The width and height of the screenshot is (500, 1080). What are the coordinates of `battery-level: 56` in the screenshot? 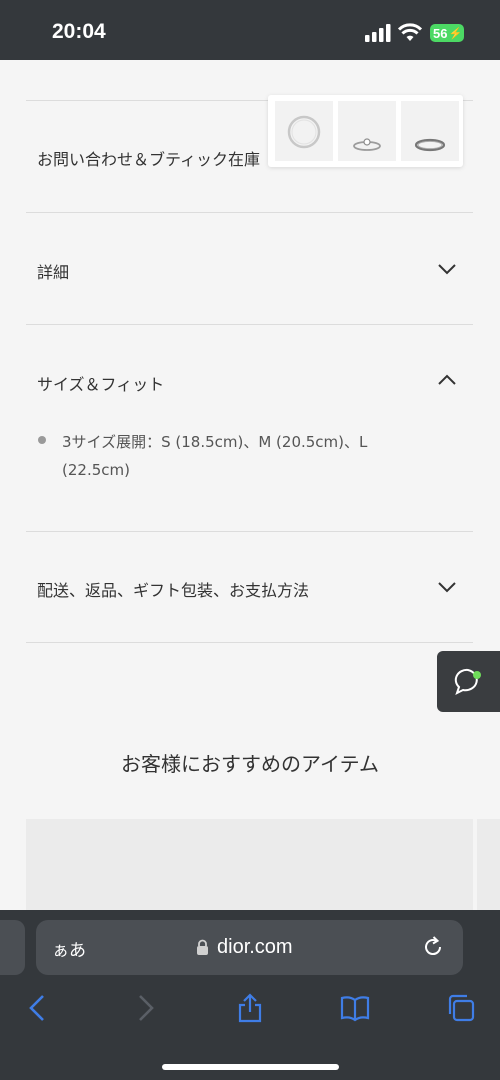 It's located at (440, 33).